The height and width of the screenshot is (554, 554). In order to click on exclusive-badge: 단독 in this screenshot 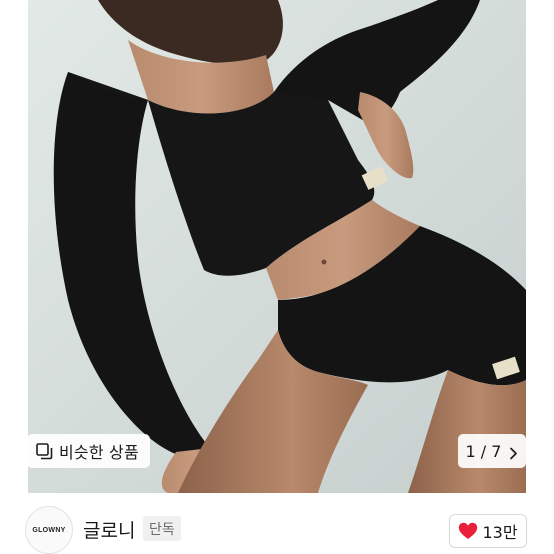, I will do `click(162, 528)`.